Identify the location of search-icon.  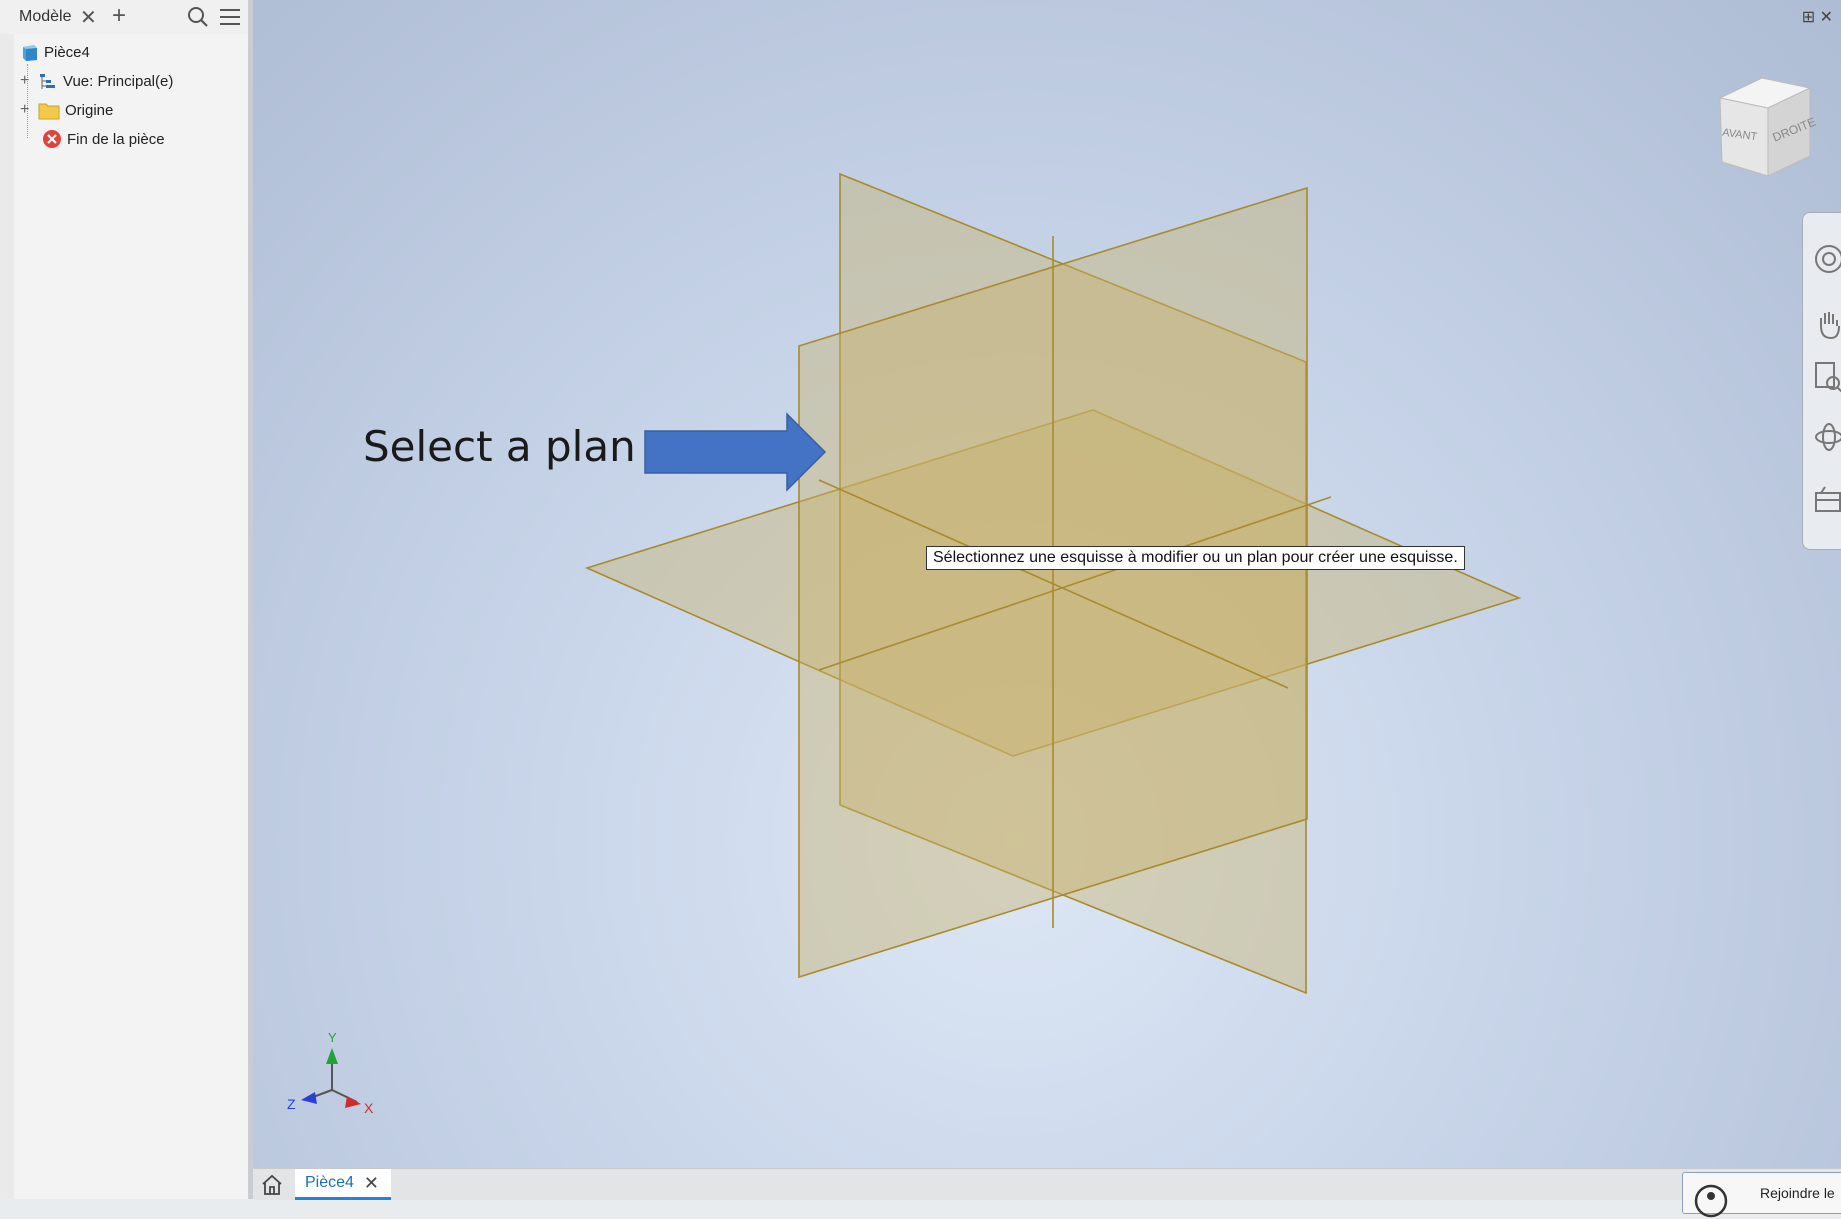
(198, 17).